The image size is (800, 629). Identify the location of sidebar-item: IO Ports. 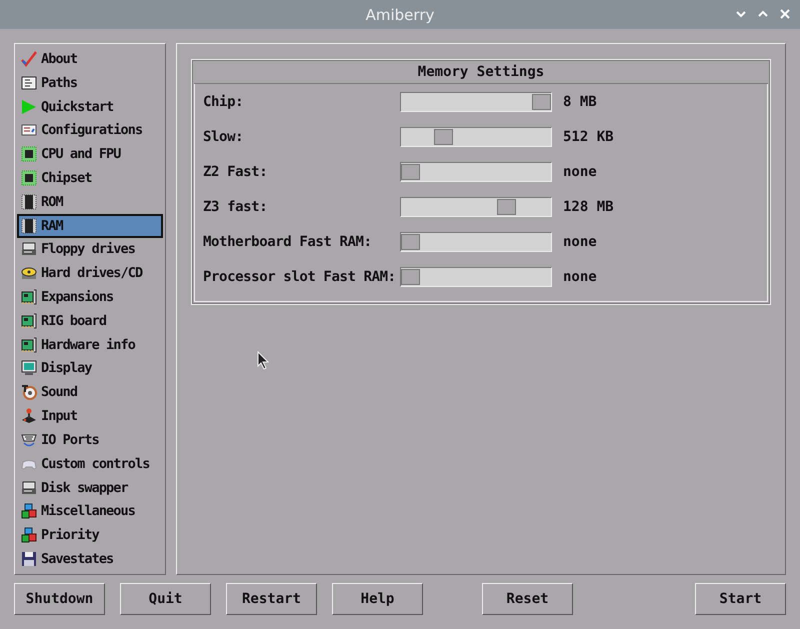
(90, 440).